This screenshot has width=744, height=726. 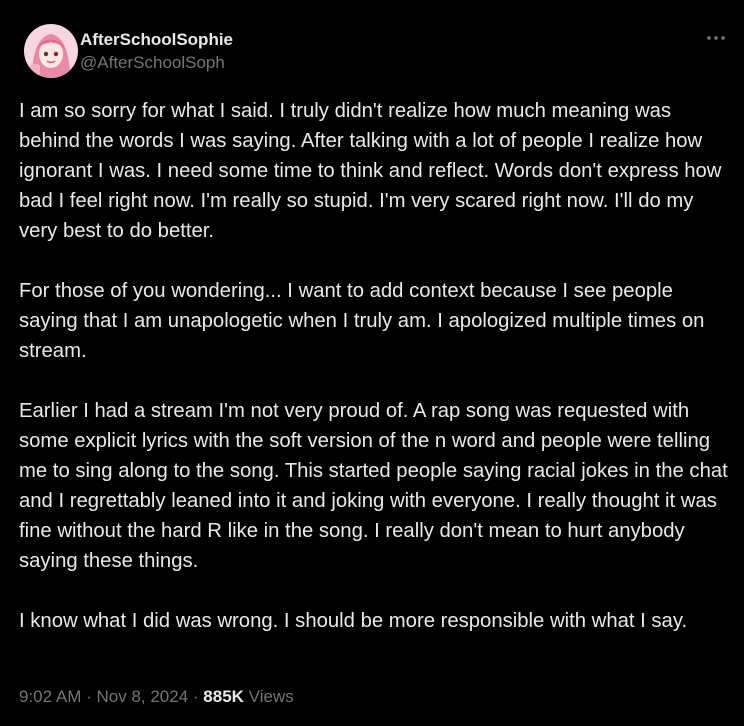 I want to click on avatar-image, so click(x=51, y=51).